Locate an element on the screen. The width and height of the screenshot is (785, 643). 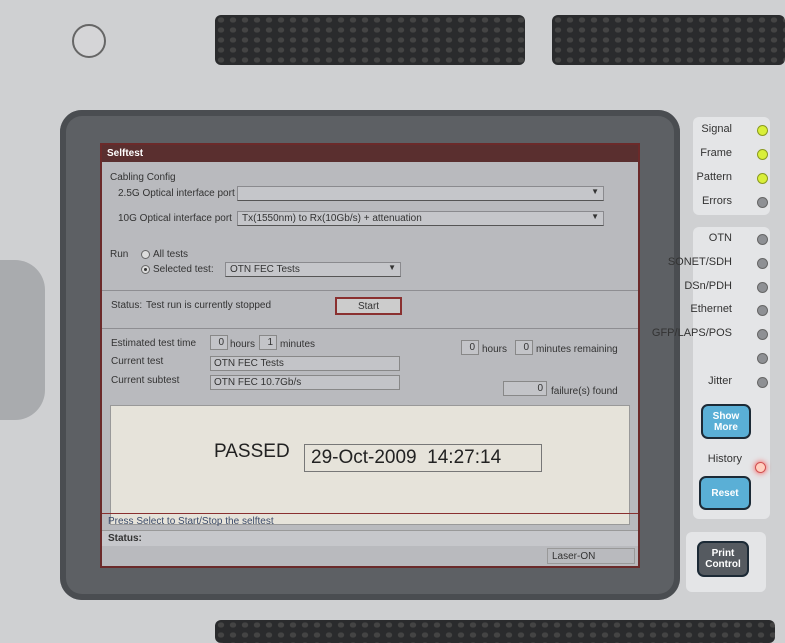
led-label: Pattern is located at coordinates (714, 177).